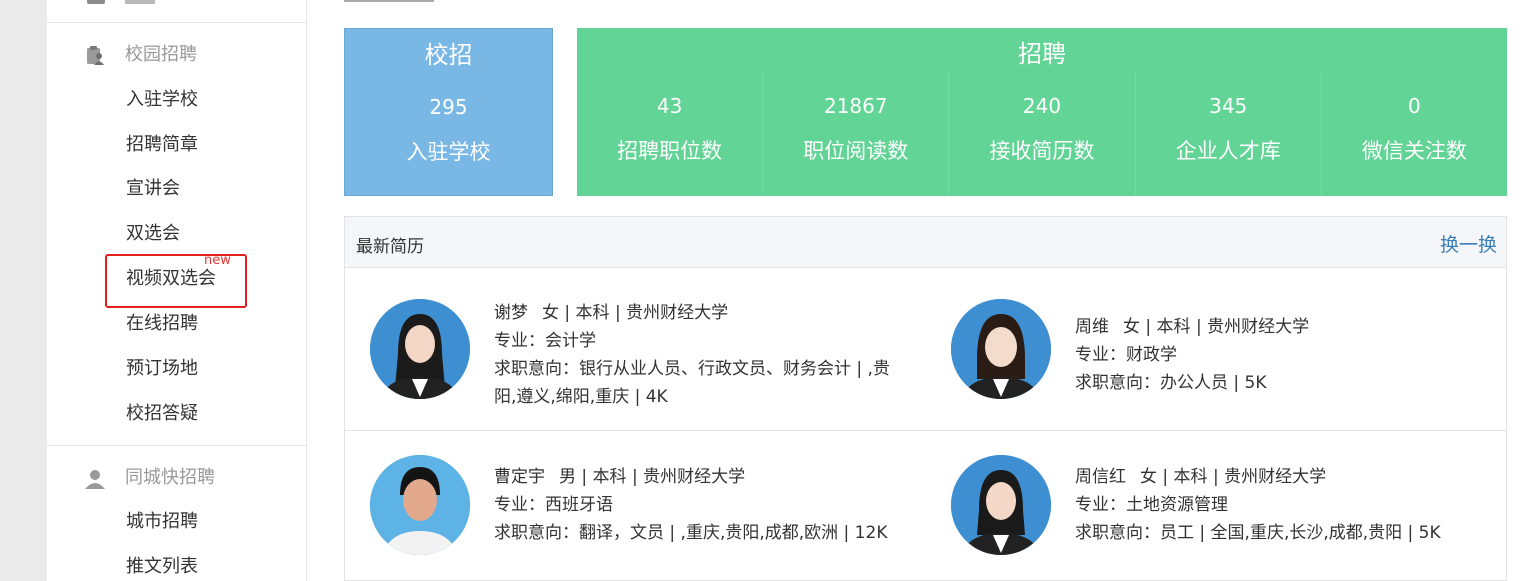  I want to click on stat-label: 接收简历数, so click(1042, 151).